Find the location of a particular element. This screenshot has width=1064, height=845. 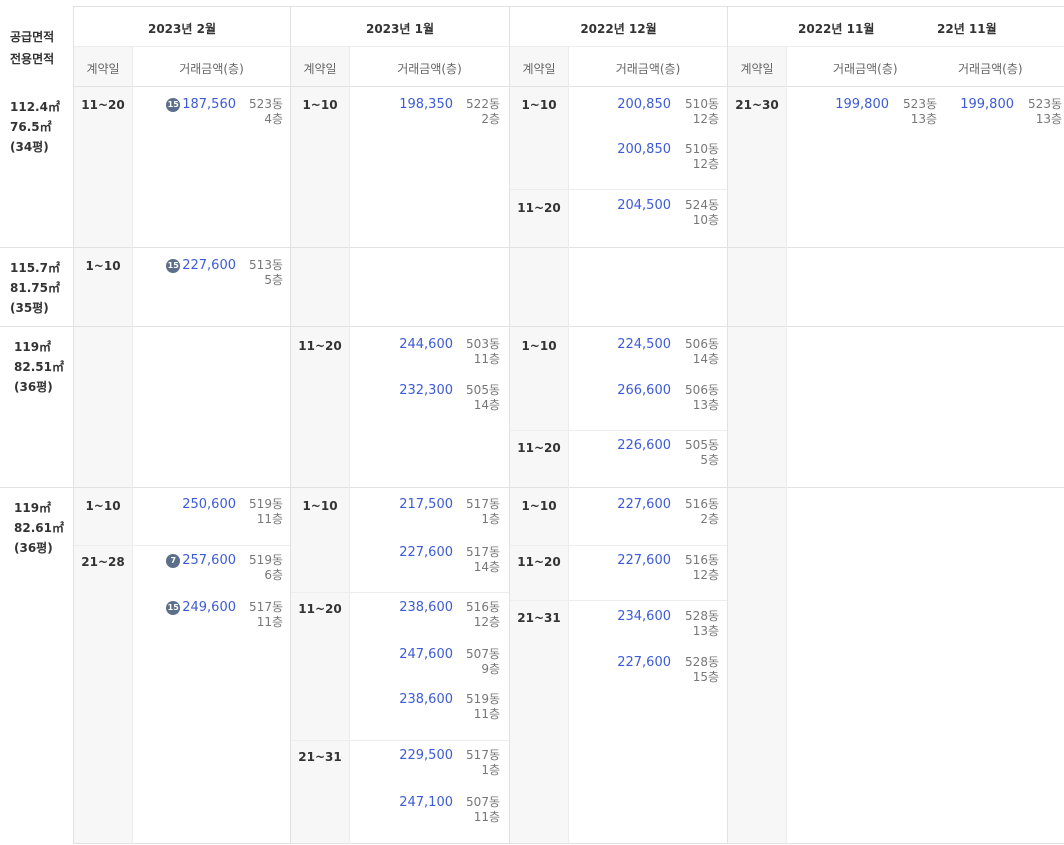

trade-price: 247,600 is located at coordinates (426, 654).